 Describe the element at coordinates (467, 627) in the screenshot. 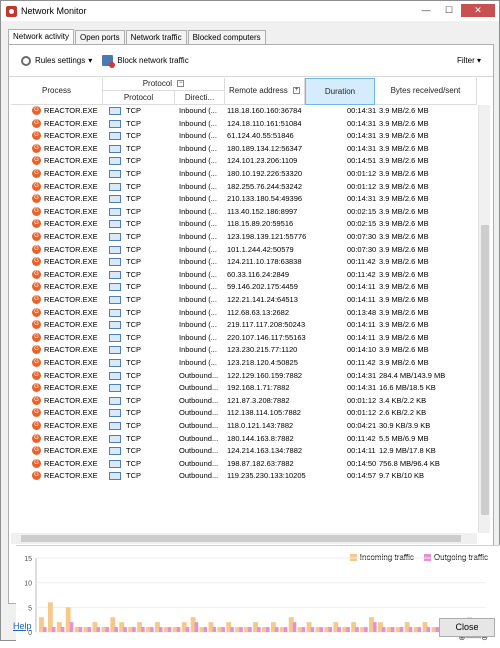

I see `close-button: Close` at that location.